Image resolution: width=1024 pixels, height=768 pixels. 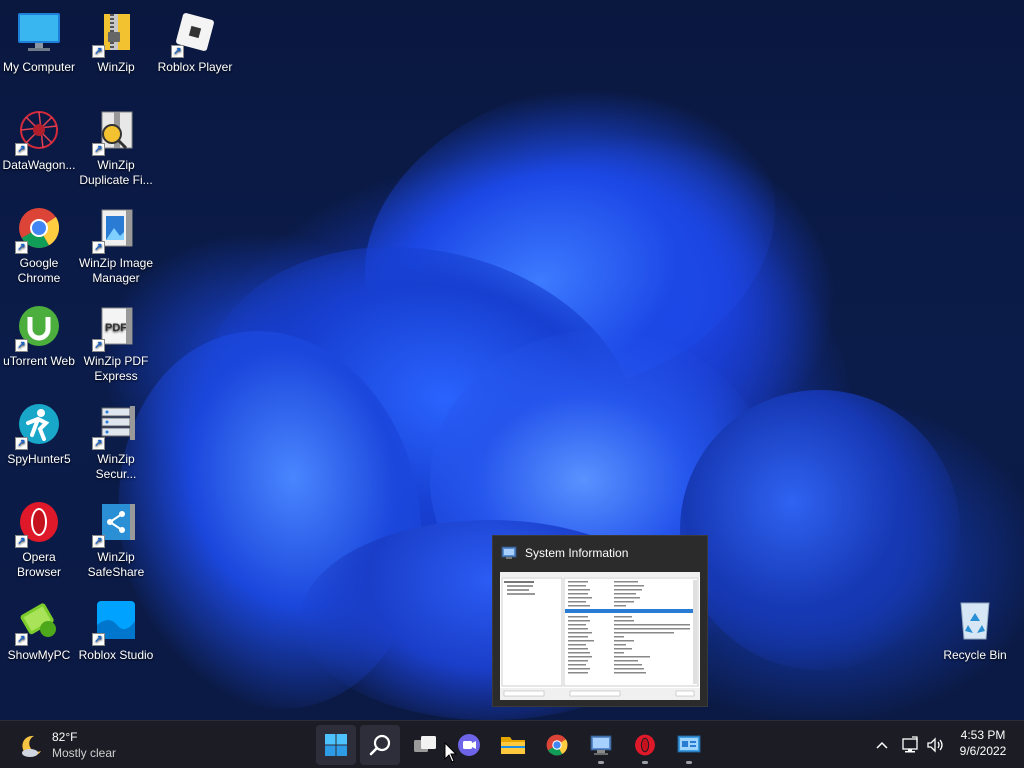 I want to click on speaker-icon, so click(x=935, y=745).